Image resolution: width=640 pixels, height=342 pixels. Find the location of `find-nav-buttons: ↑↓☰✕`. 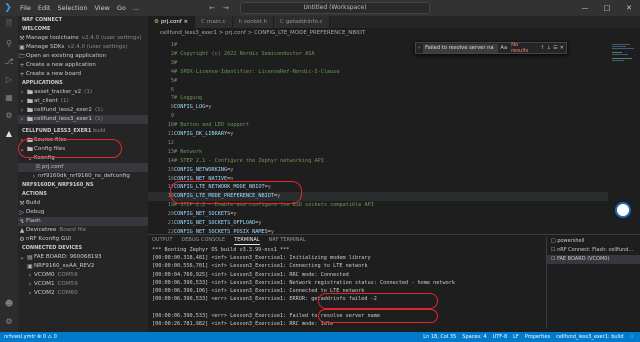

find-nav-buttons: ↑↓☰✕ is located at coordinates (553, 48).